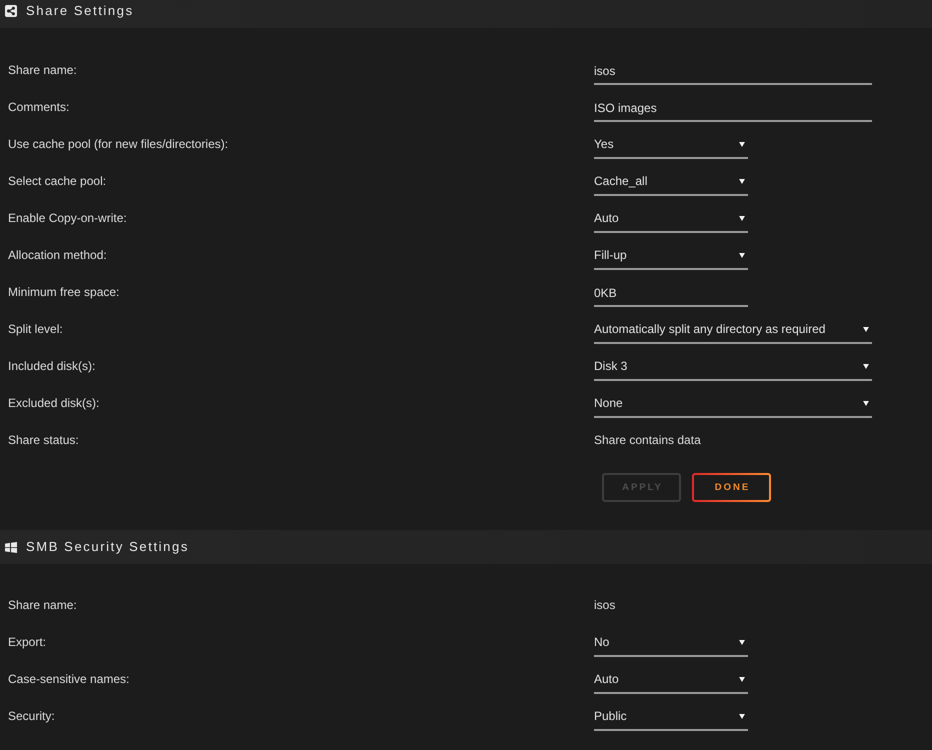  What do you see at coordinates (43, 440) in the screenshot?
I see `field-label: Share status:` at bounding box center [43, 440].